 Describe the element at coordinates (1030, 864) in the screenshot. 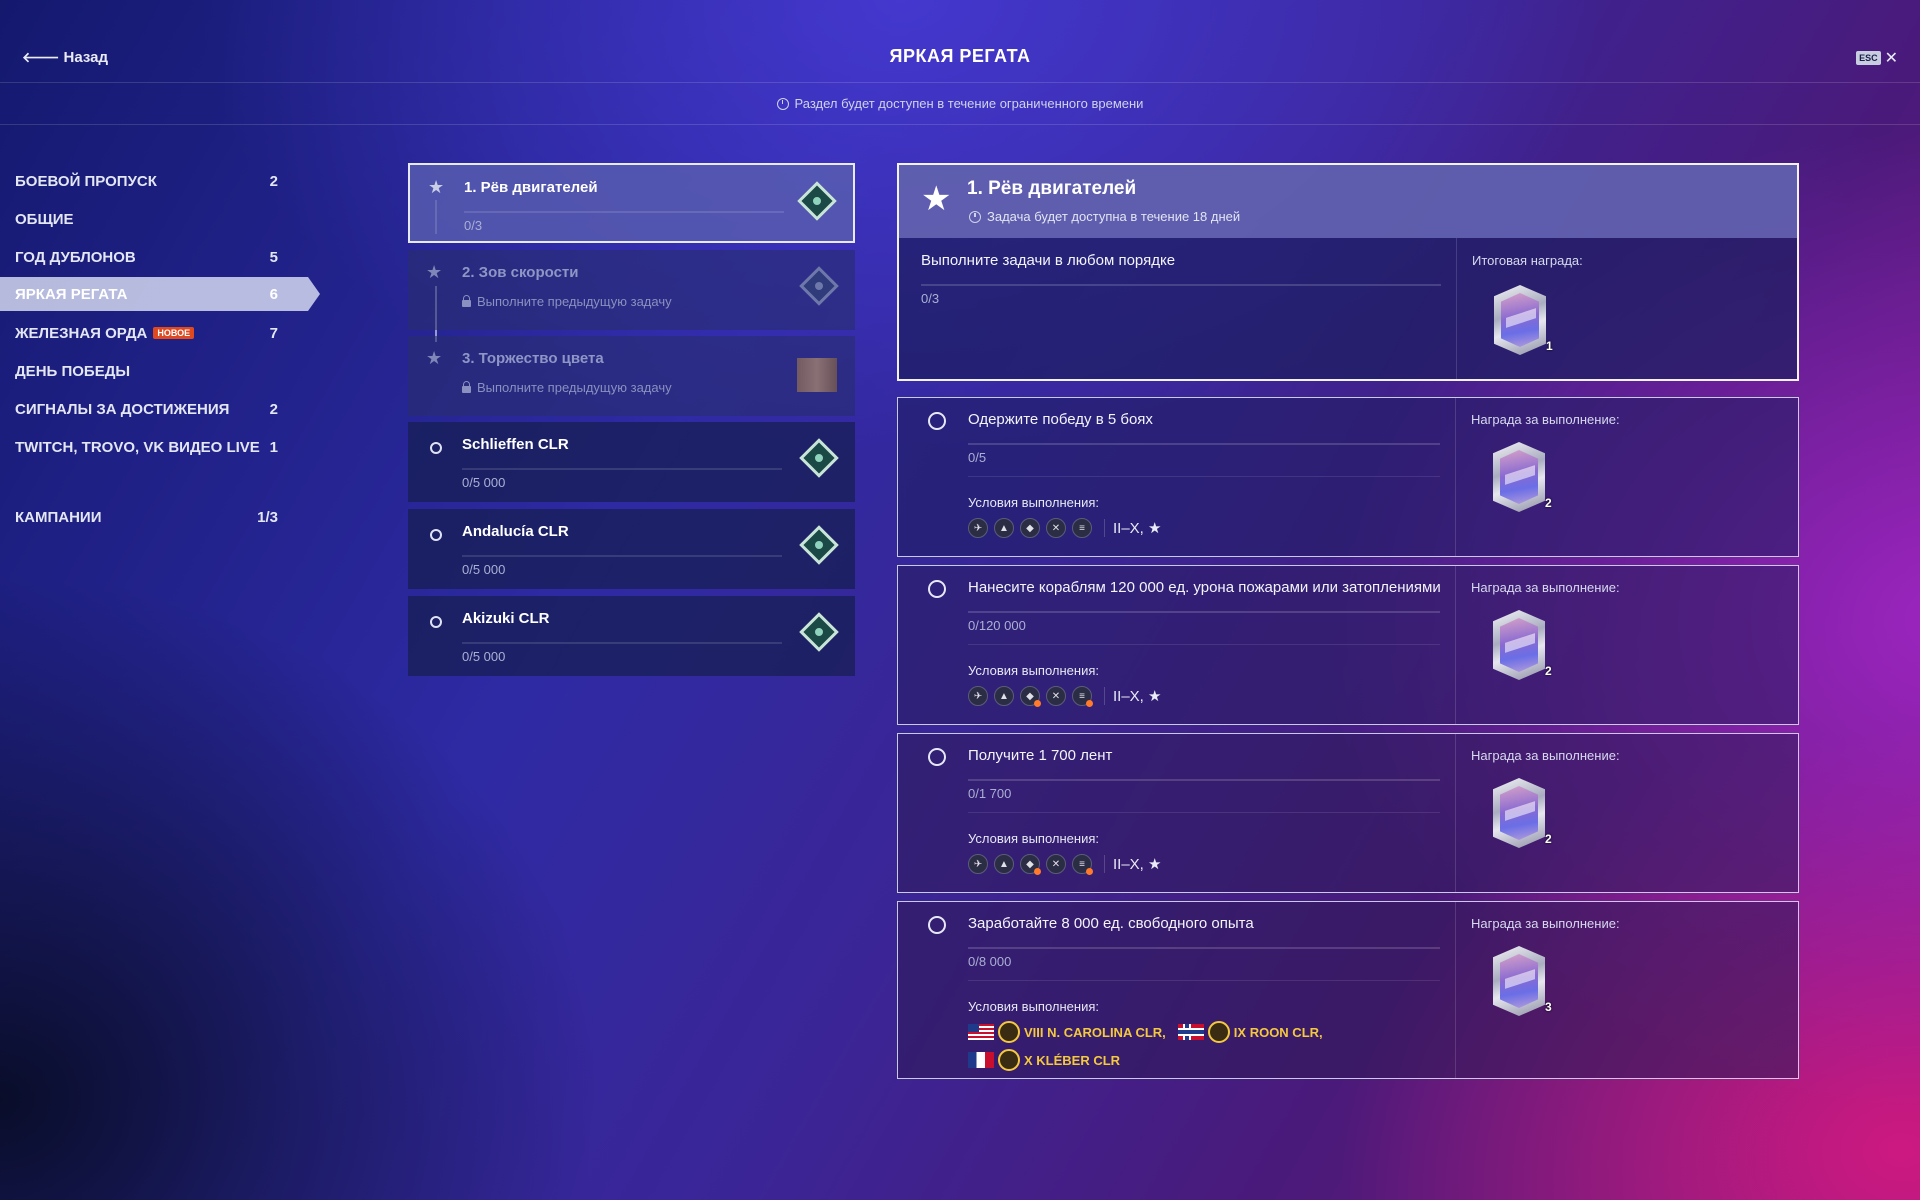

I see `cruiser-icon: ◆` at that location.